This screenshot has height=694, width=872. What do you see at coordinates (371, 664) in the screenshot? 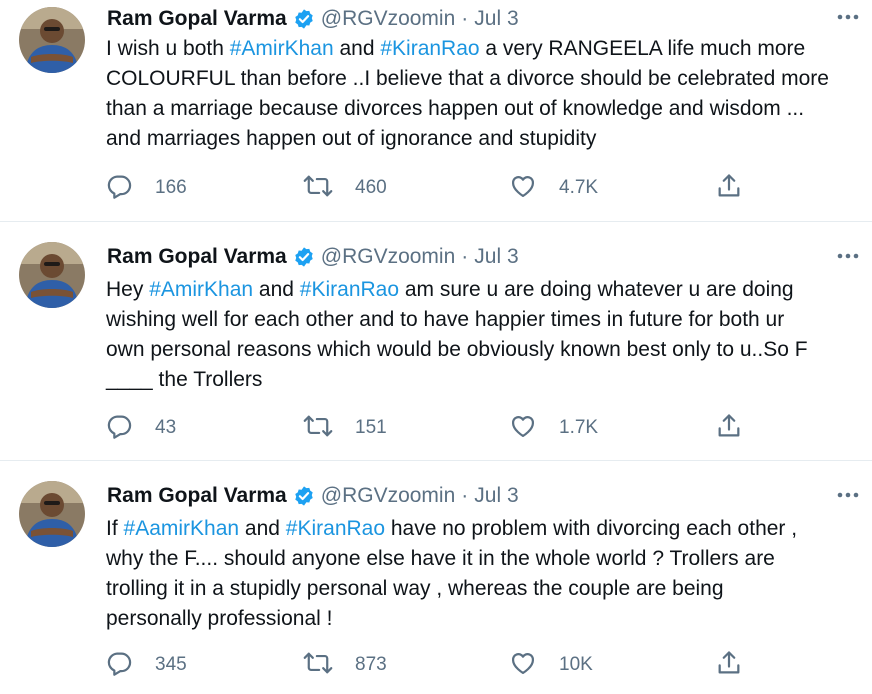
I see `retweet-count: 873` at bounding box center [371, 664].